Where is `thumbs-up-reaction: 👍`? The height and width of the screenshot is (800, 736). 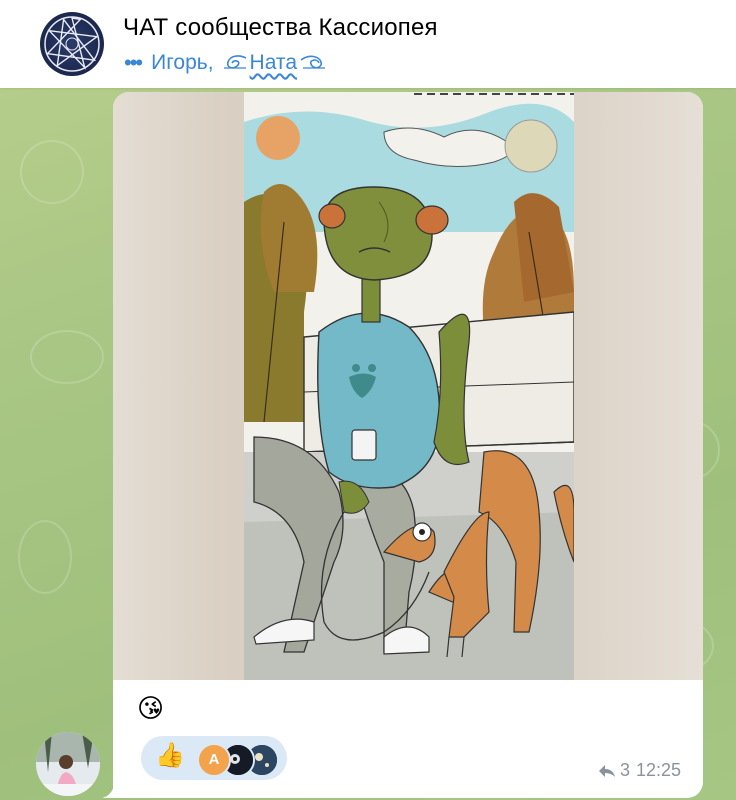 thumbs-up-reaction: 👍 is located at coordinates (170, 756).